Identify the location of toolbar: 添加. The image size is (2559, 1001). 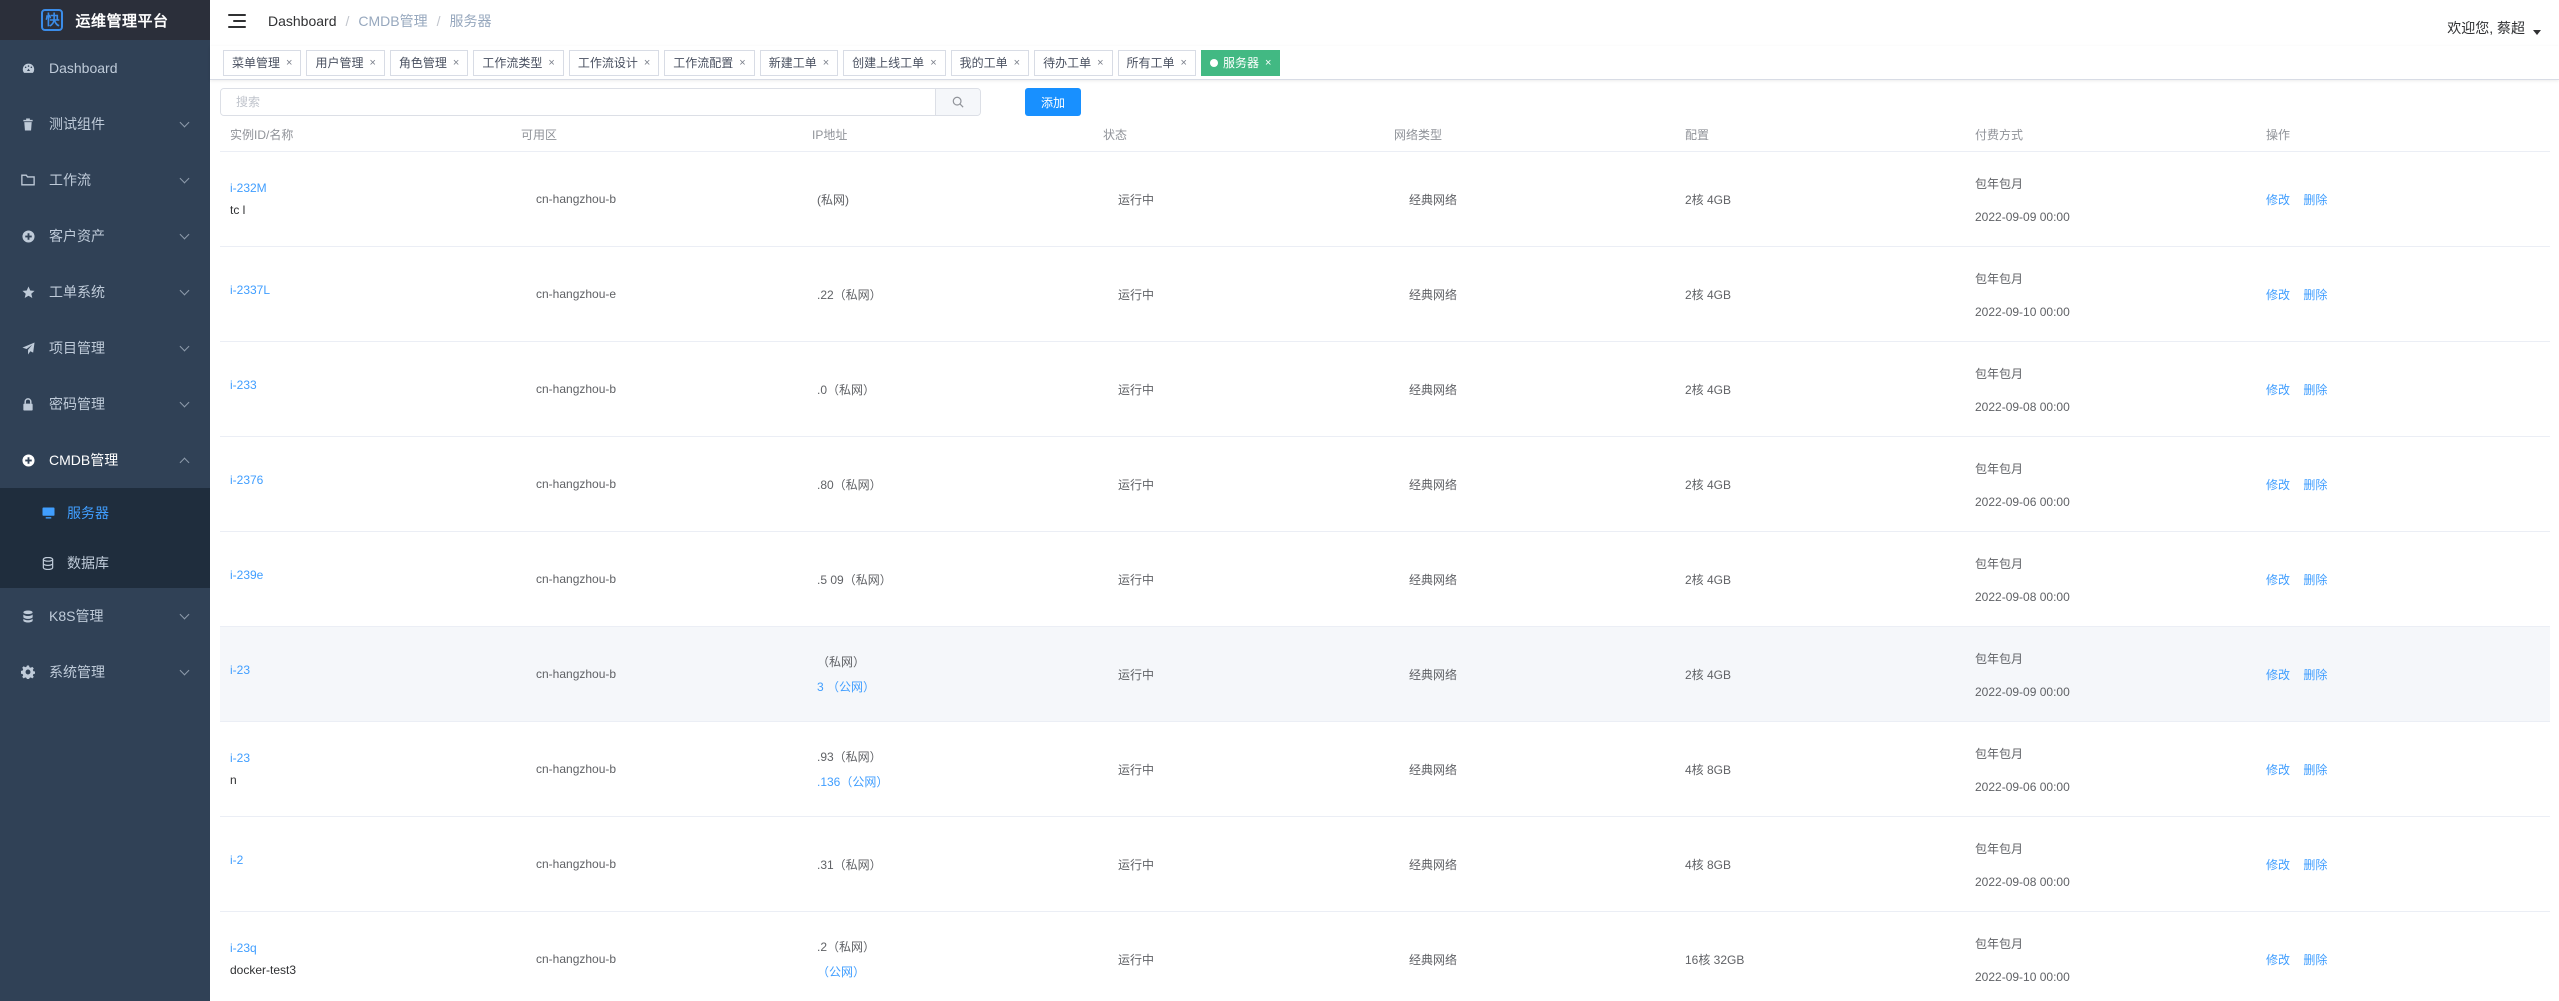
(650, 102).